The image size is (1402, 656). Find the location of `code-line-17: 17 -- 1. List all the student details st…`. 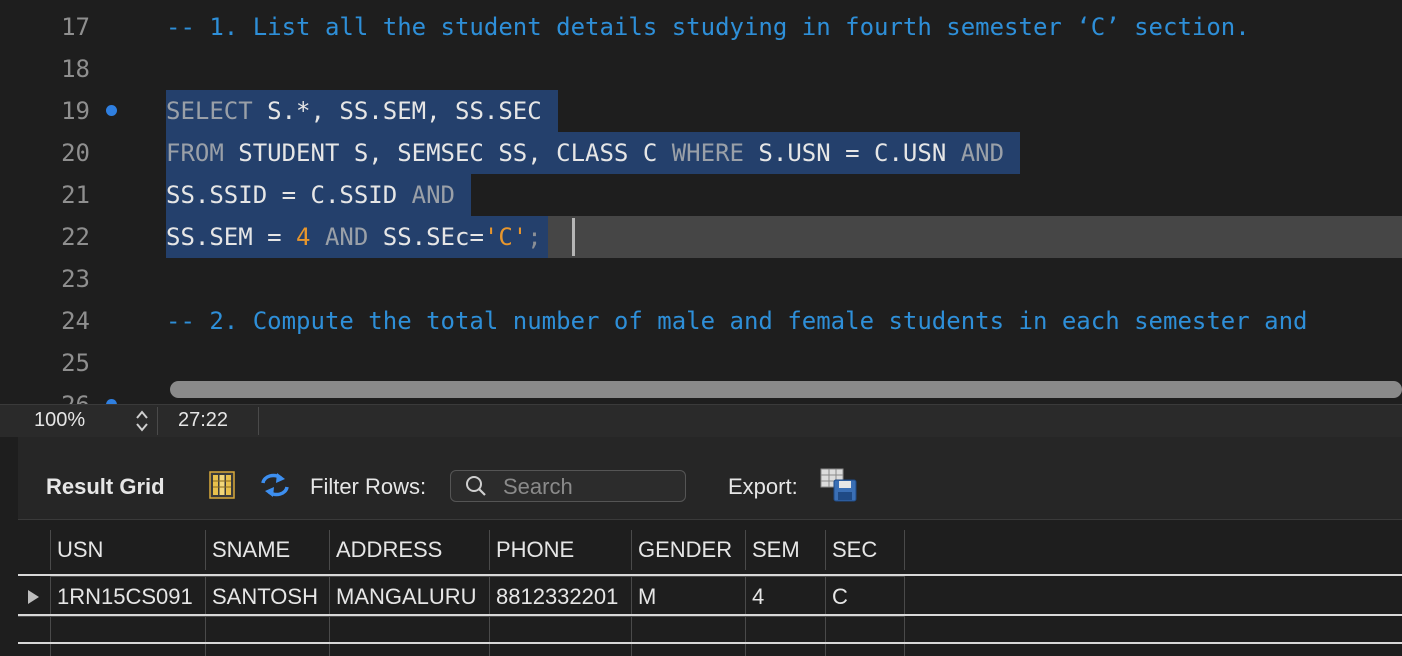

code-line-17: 17 -- 1. List all the student details st… is located at coordinates (701, 27).